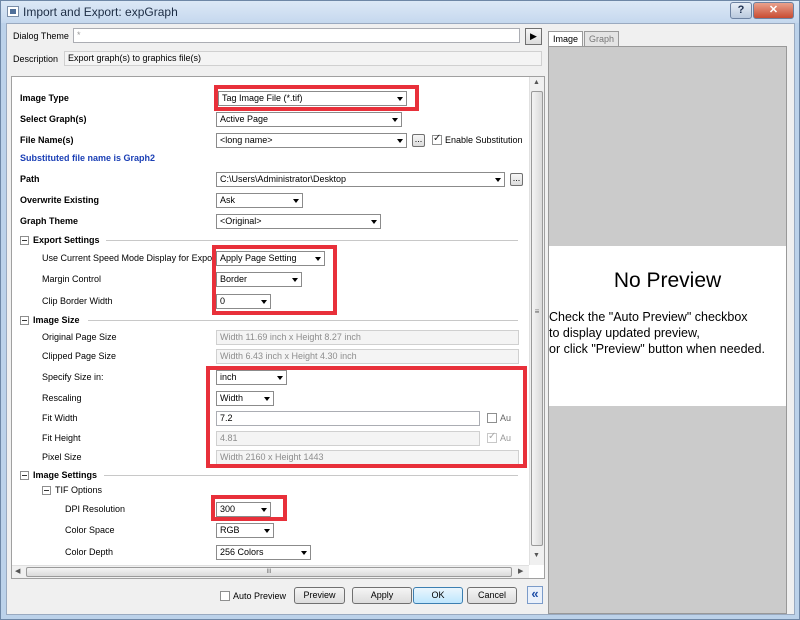 The width and height of the screenshot is (800, 620). Describe the element at coordinates (537, 318) in the screenshot. I see `scroll-thumb: ≡` at that location.